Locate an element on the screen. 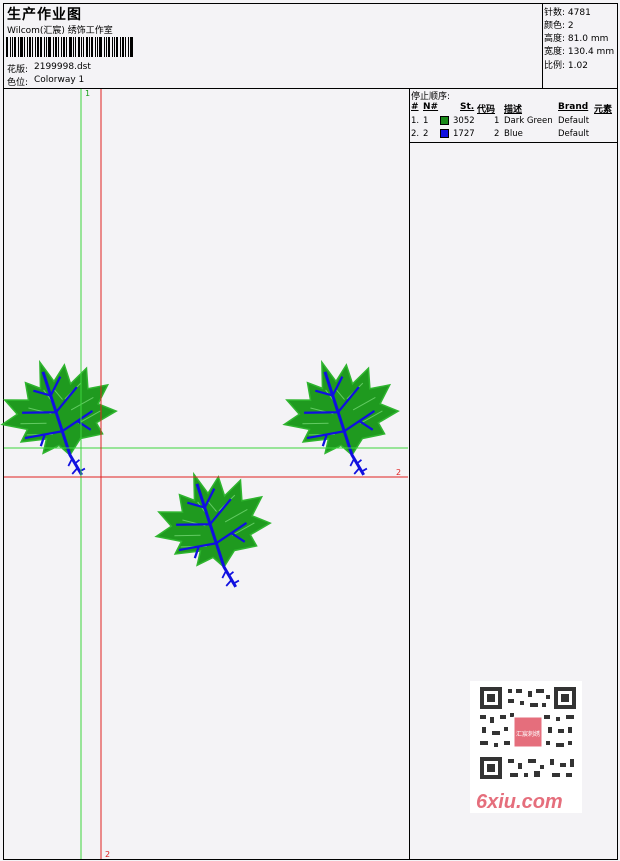 The height and width of the screenshot is (861, 620). seal-text: 汇宸刺绣 is located at coordinates (528, 734).